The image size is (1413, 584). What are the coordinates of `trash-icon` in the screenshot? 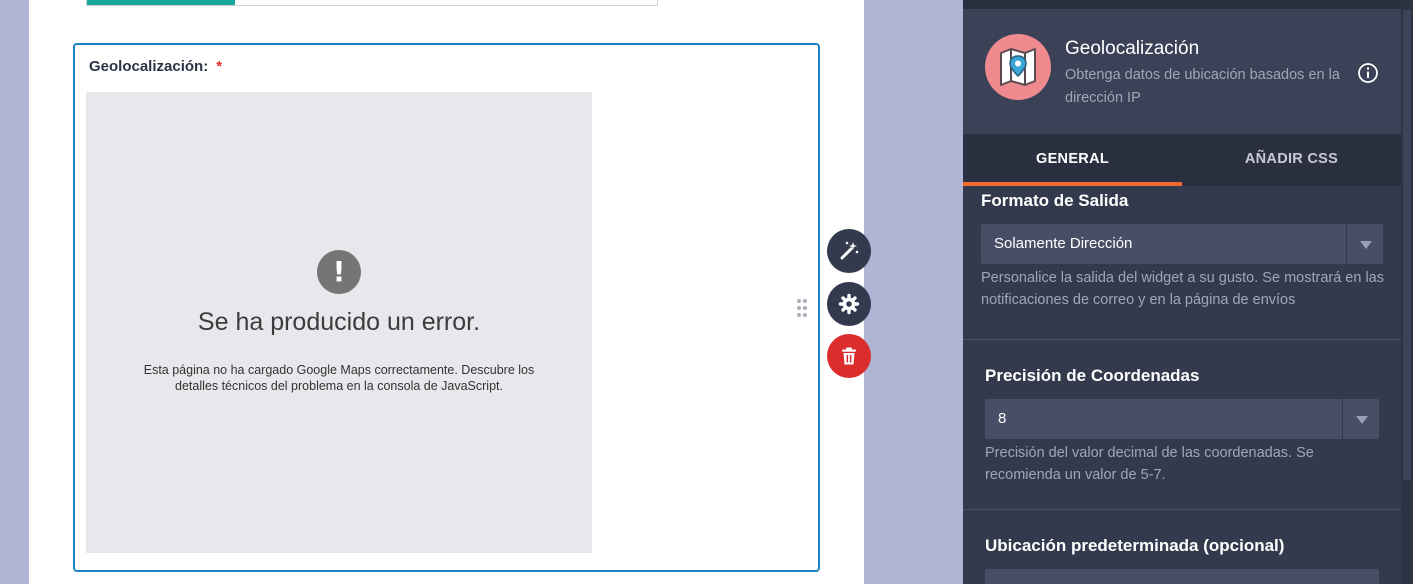 It's located at (849, 356).